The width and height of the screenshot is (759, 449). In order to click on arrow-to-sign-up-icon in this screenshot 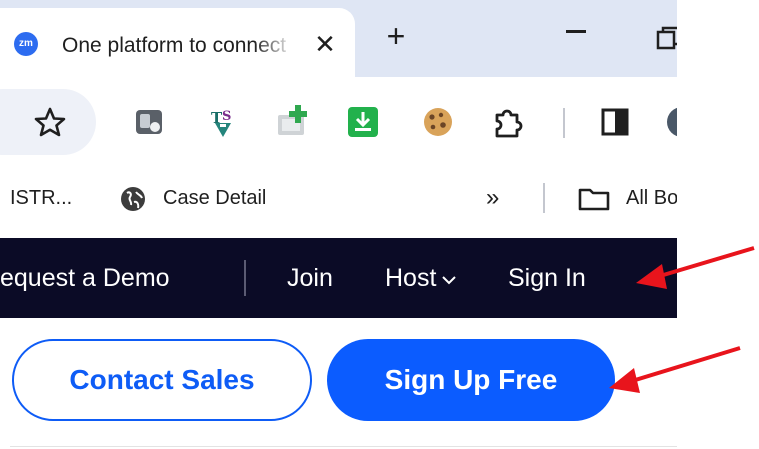, I will do `click(675, 369)`.